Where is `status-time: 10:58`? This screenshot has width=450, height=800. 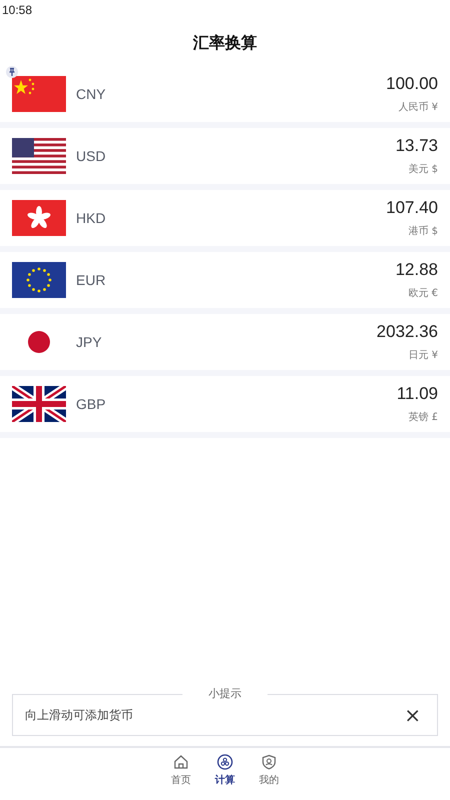
status-time: 10:58 is located at coordinates (17, 10).